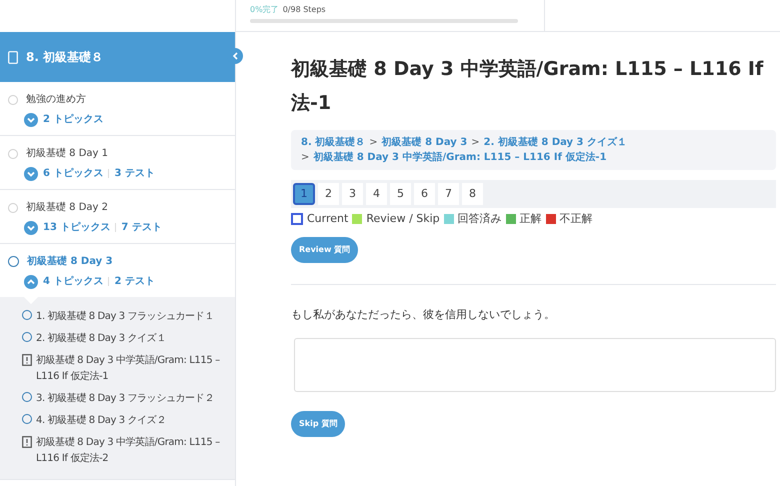 This screenshot has height=486, width=780. What do you see at coordinates (67, 153) in the screenshot?
I see `lesson-title: 初級基礎 8 Day 1` at bounding box center [67, 153].